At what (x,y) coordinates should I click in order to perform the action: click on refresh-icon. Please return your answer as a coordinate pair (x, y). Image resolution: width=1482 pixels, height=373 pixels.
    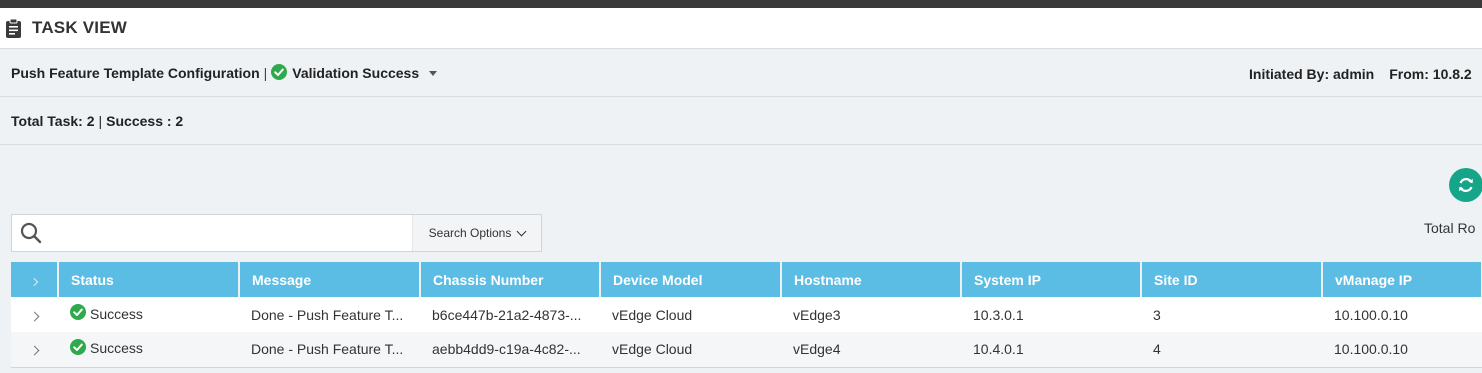
    Looking at the image, I should click on (1466, 185).